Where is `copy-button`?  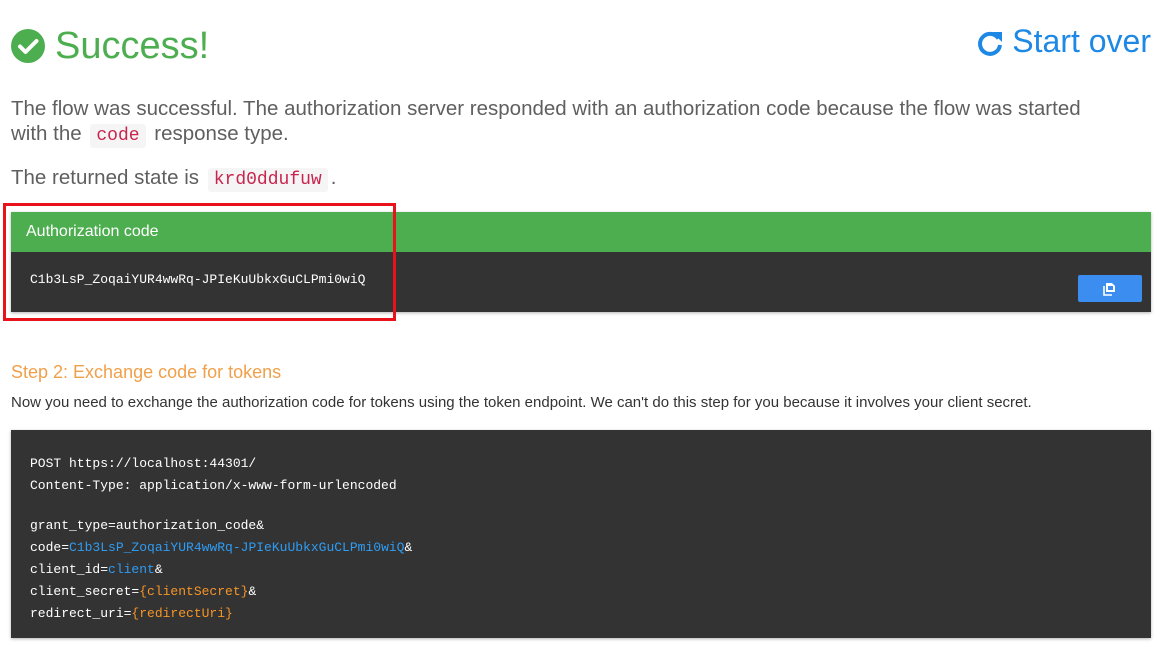
copy-button is located at coordinates (1110, 288).